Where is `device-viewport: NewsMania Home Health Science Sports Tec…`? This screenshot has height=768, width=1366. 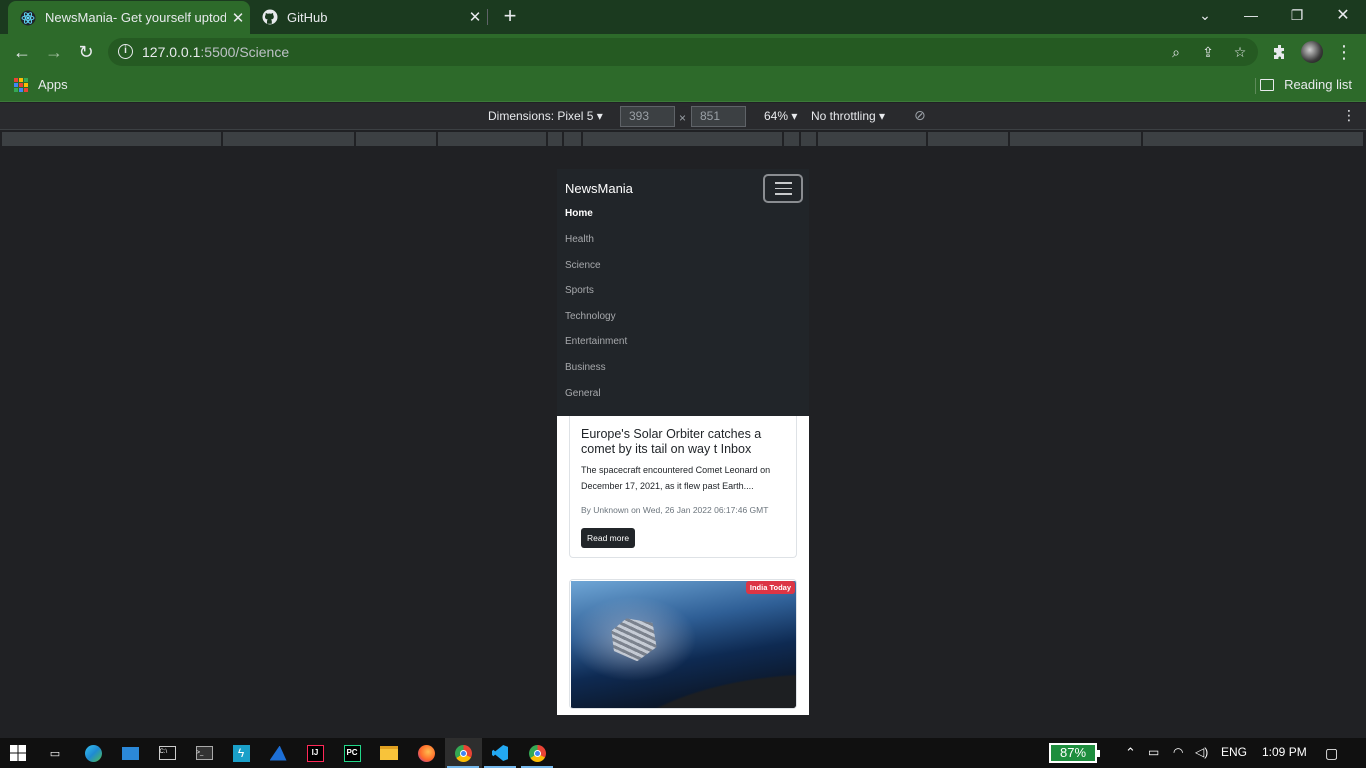 device-viewport: NewsMania Home Health Science Sports Tec… is located at coordinates (683, 442).